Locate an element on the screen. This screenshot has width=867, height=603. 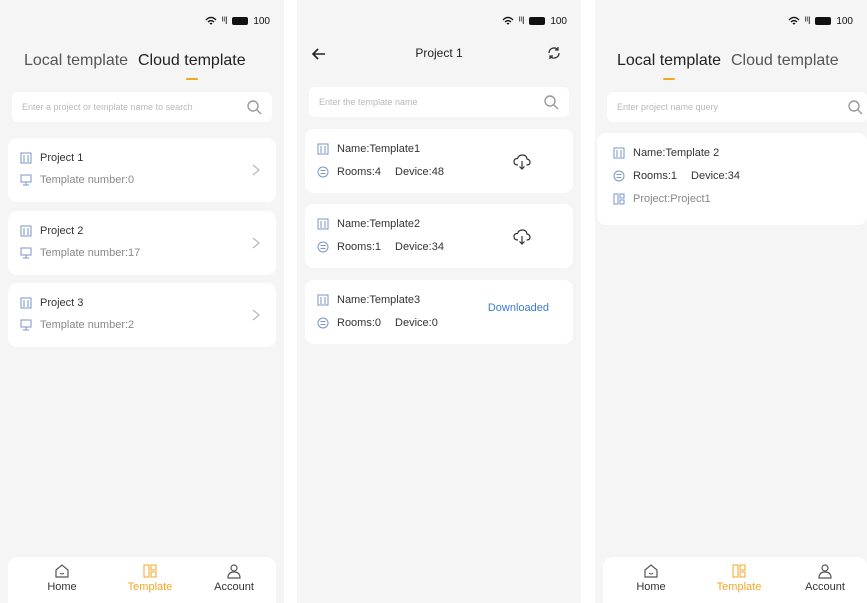
search-input: Enter project name query is located at coordinates (737, 107).